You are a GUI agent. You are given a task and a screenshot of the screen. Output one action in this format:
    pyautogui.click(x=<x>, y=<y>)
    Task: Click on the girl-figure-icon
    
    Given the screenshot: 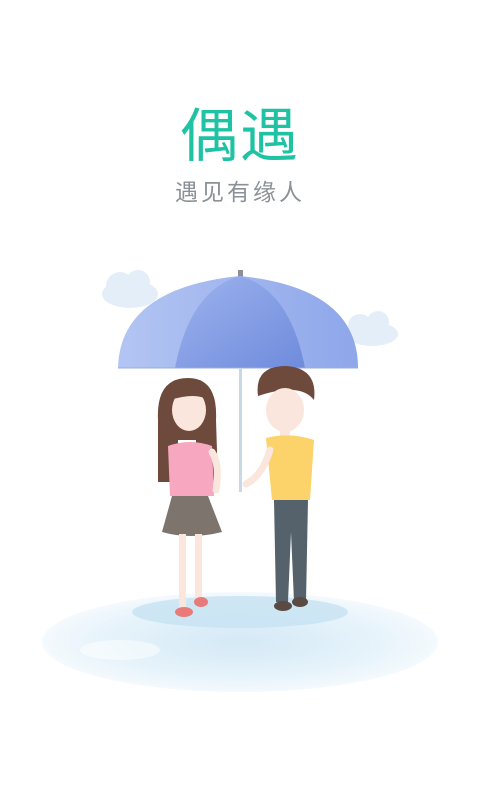 What is the action you would take?
    pyautogui.click(x=189, y=497)
    